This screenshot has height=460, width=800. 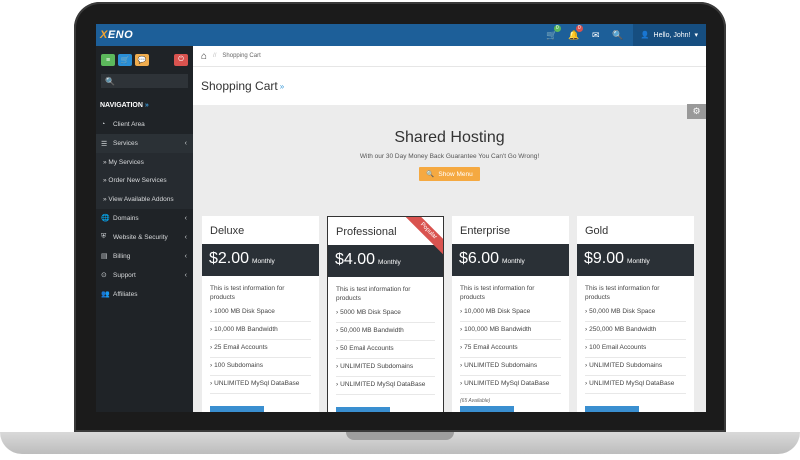 I want to click on double-chevron-down-icon: », so click(x=146, y=105).